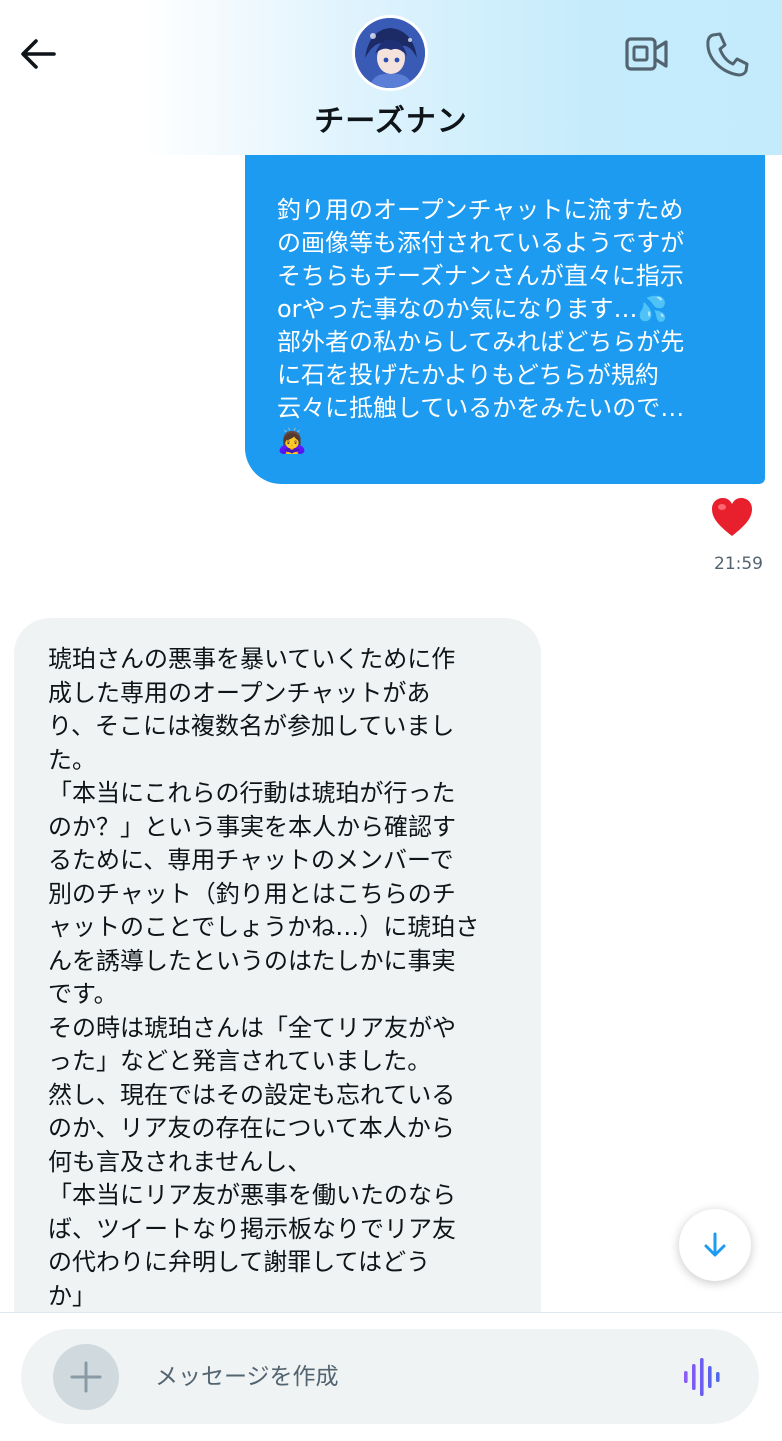  Describe the element at coordinates (292, 441) in the screenshot. I see `message-line: 🙇‍♀️` at that location.